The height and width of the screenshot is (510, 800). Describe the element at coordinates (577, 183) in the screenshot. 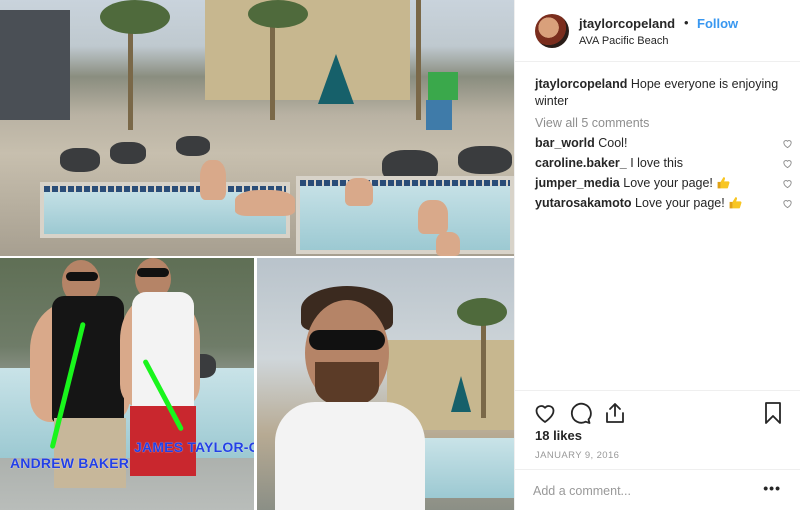

I see `comment-username: jumper_media` at that location.